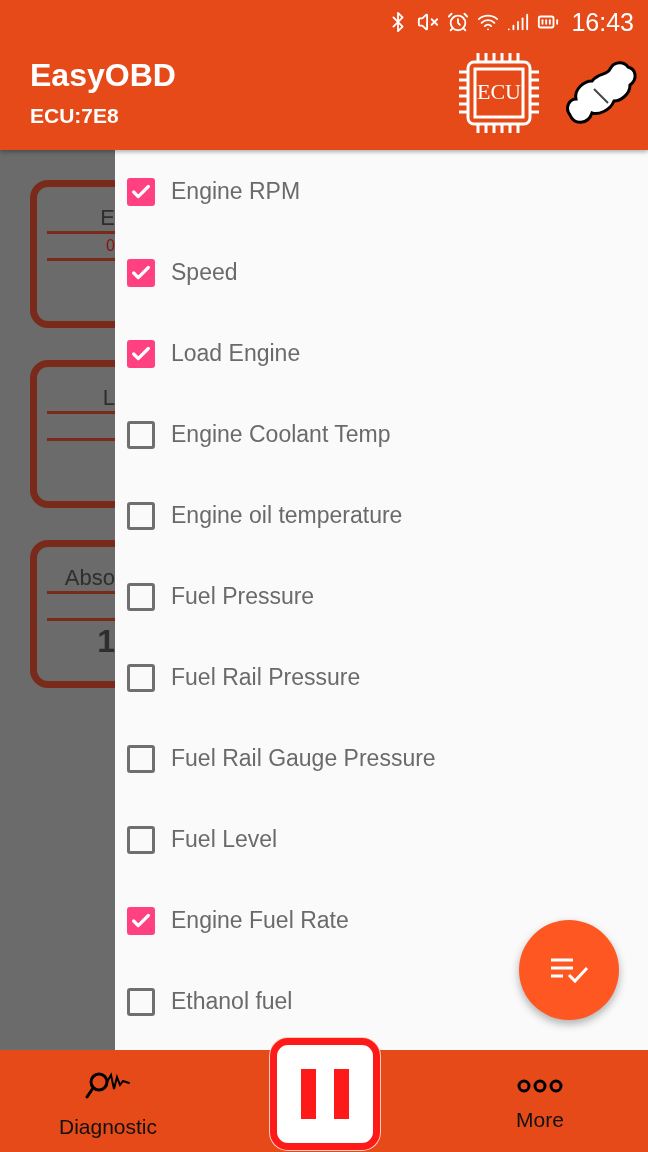 The image size is (648, 1152). I want to click on app-title: EasyOBD, so click(103, 75).